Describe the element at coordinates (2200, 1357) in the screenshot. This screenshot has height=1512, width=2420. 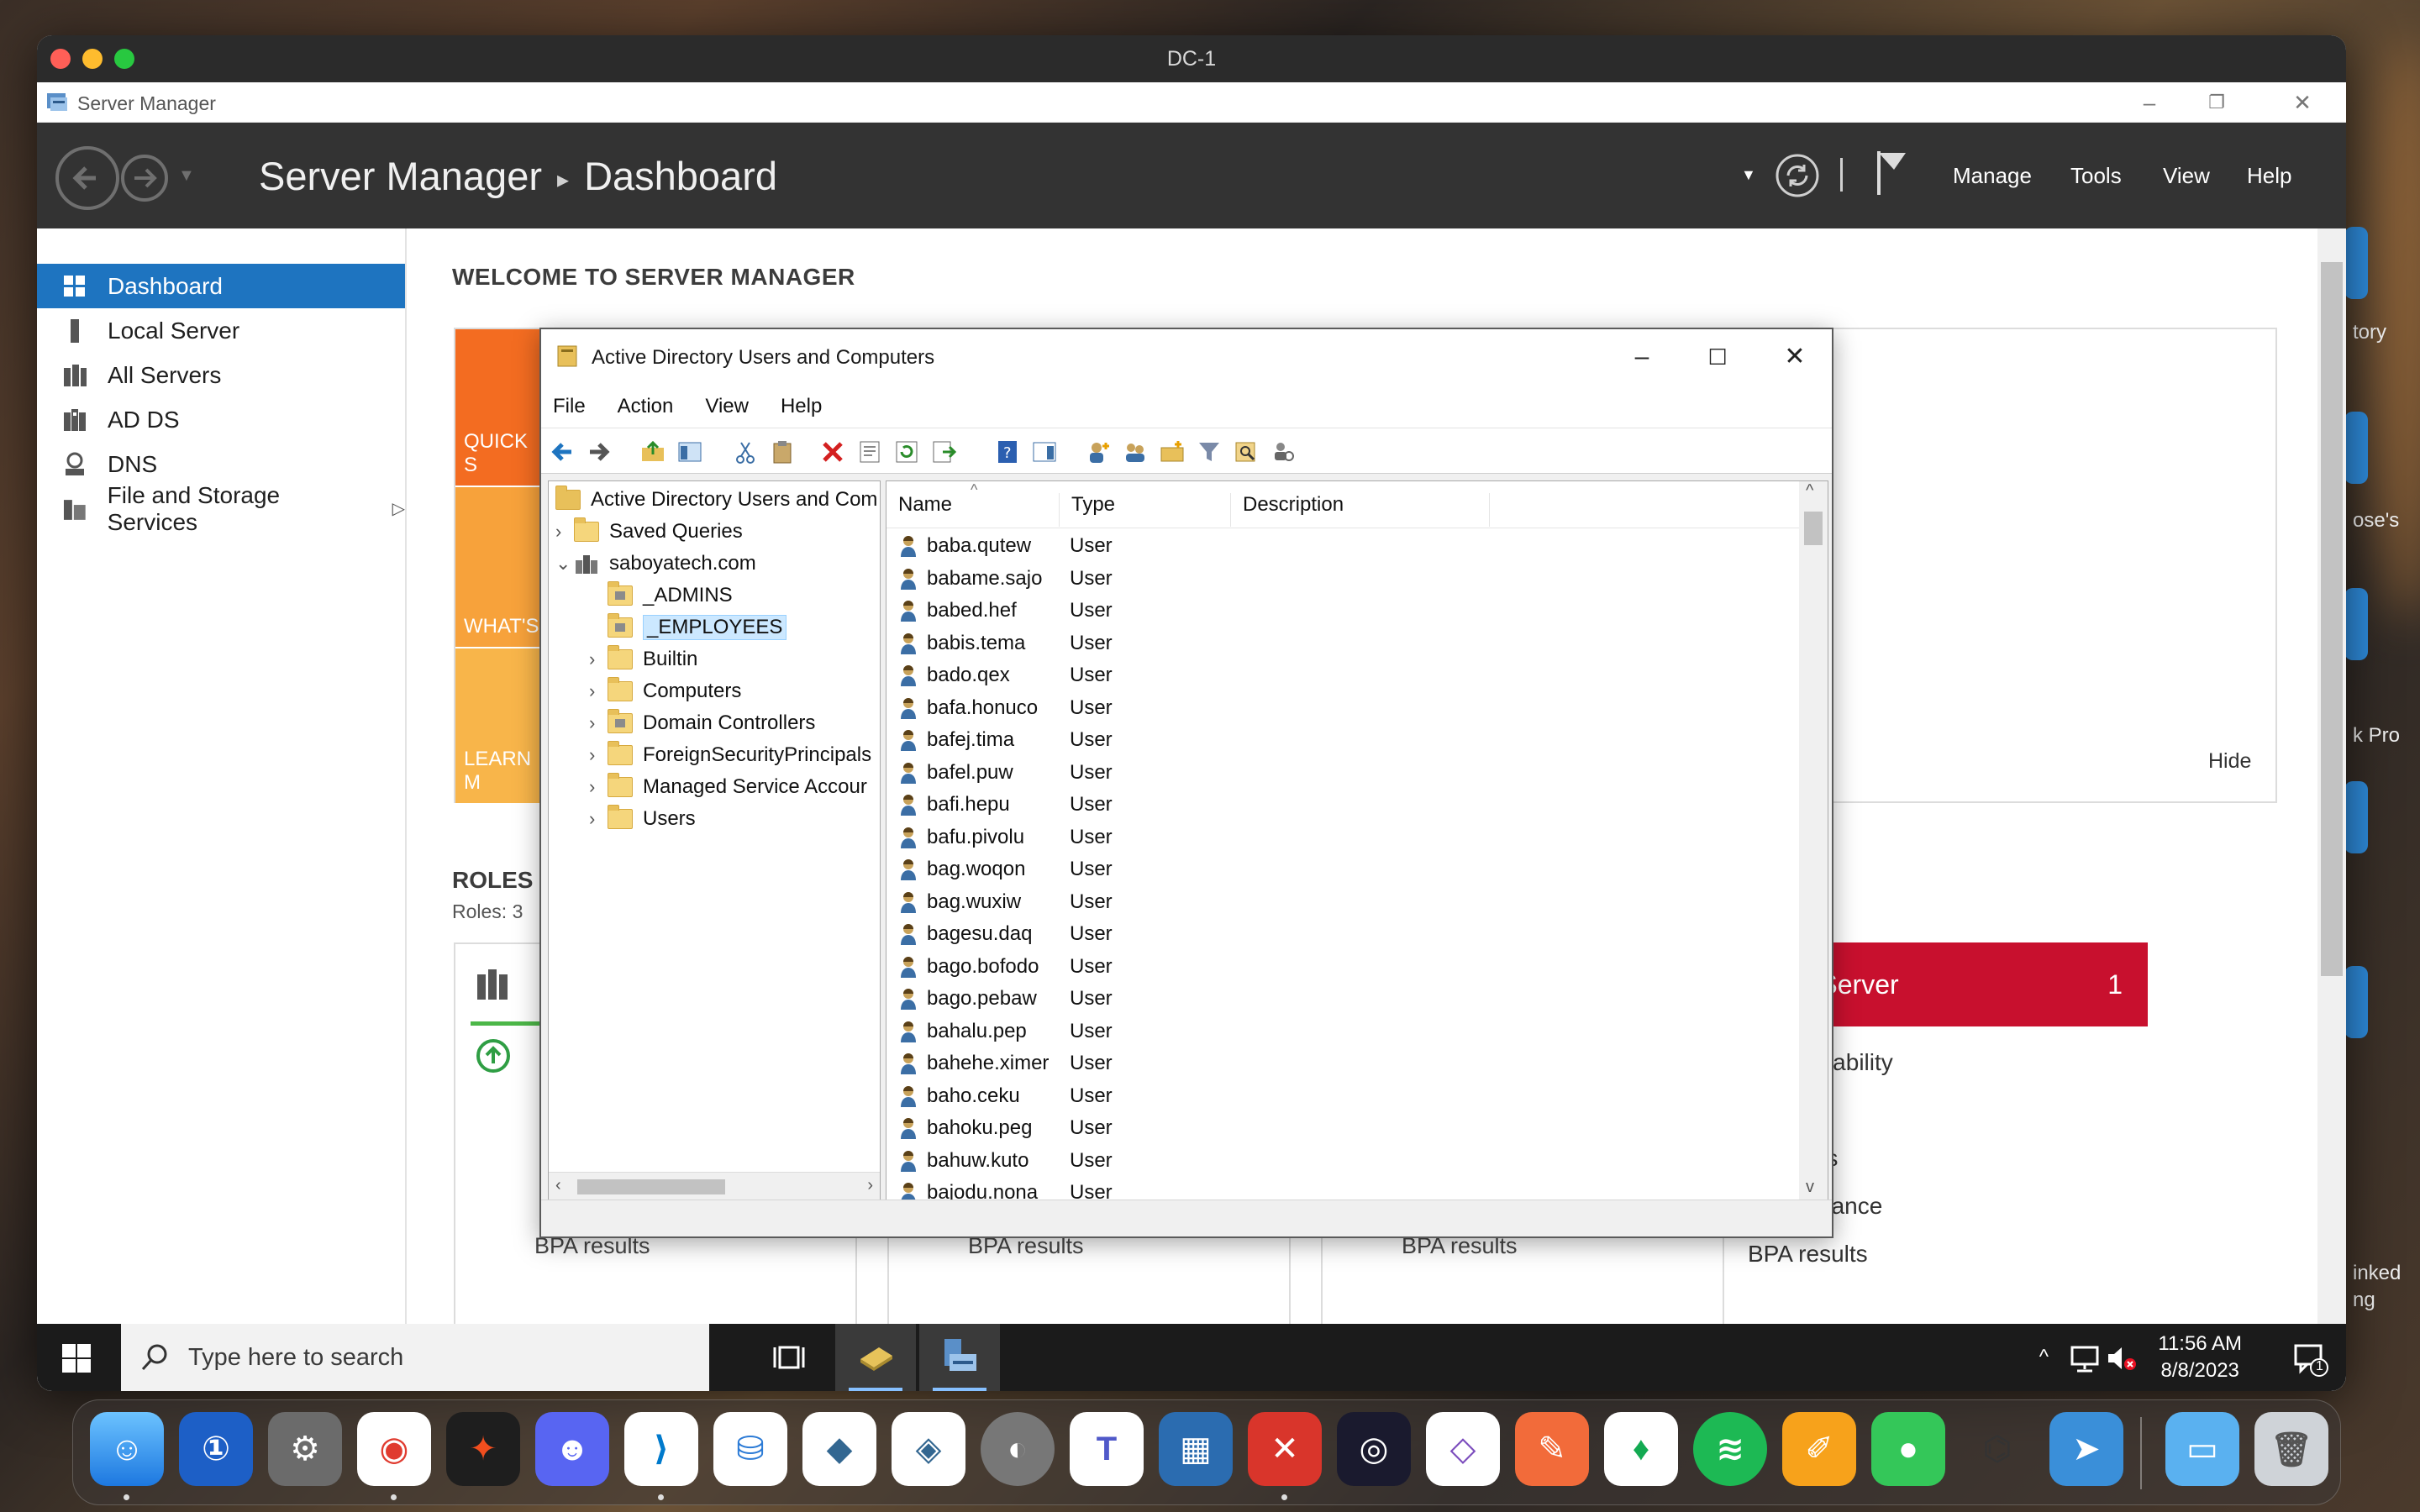
I see `taskbar-clock: 11:56 AM 8/8/2023` at that location.